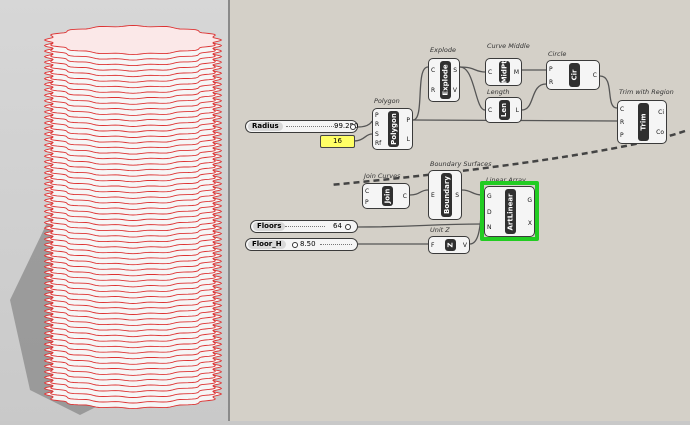 The image size is (690, 425). What do you see at coordinates (337, 141) in the screenshot?
I see `panel-input: 16` at bounding box center [337, 141].